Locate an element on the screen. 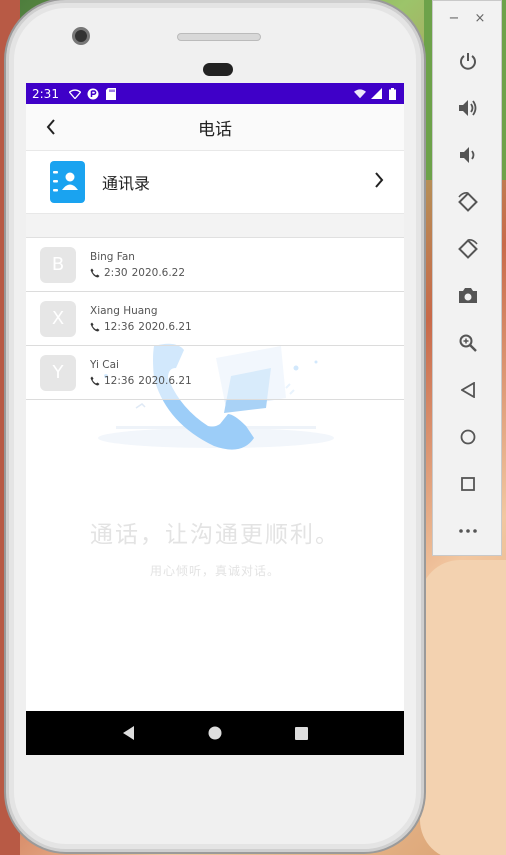  address-book-icon is located at coordinates (67, 182).